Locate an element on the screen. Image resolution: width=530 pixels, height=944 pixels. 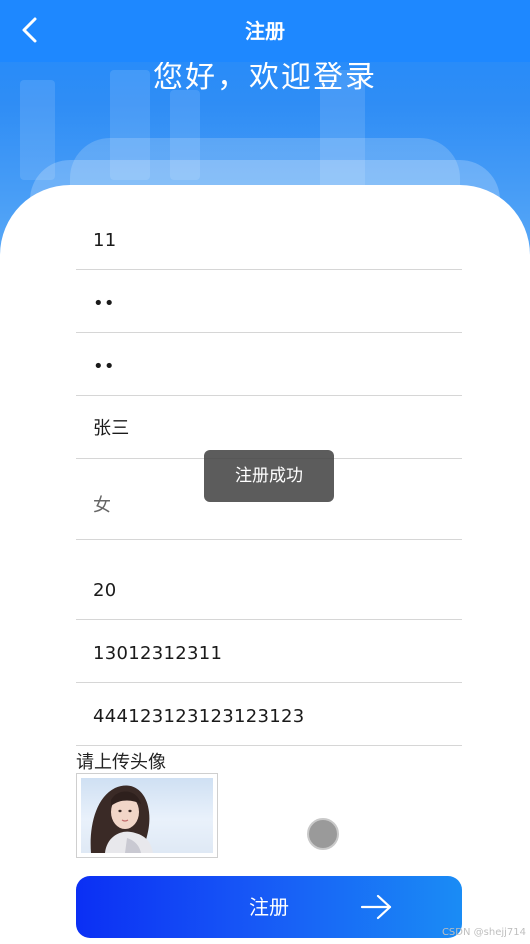
page-title: 注册 is located at coordinates (265, 31).